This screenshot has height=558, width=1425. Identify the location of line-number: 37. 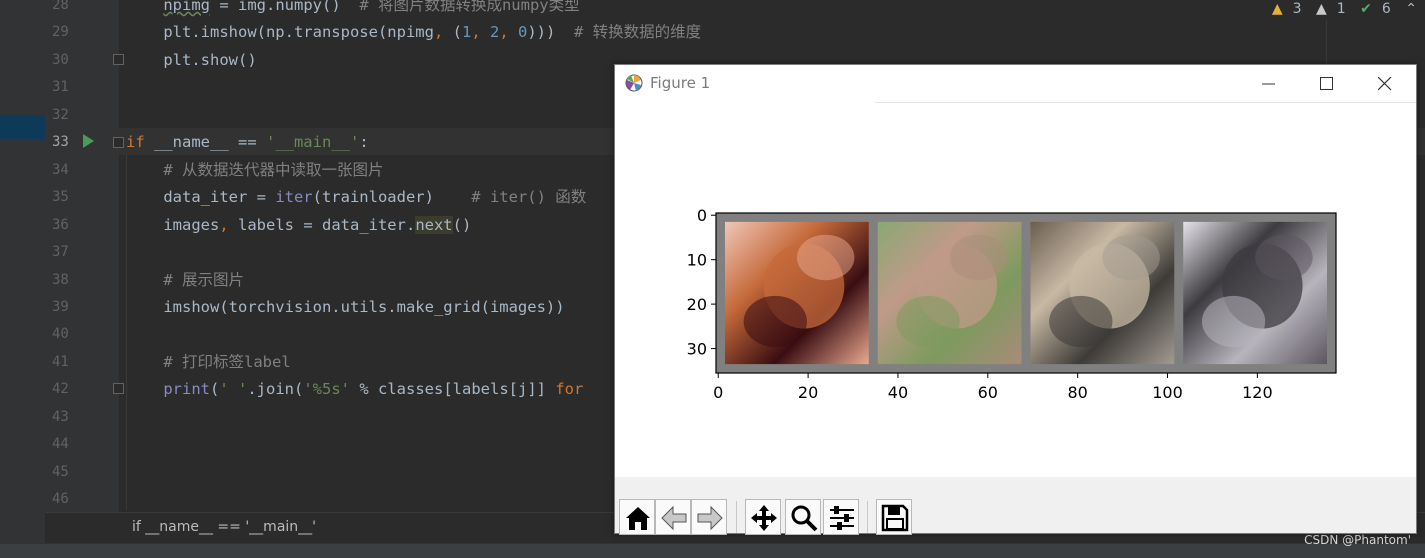
(60, 252).